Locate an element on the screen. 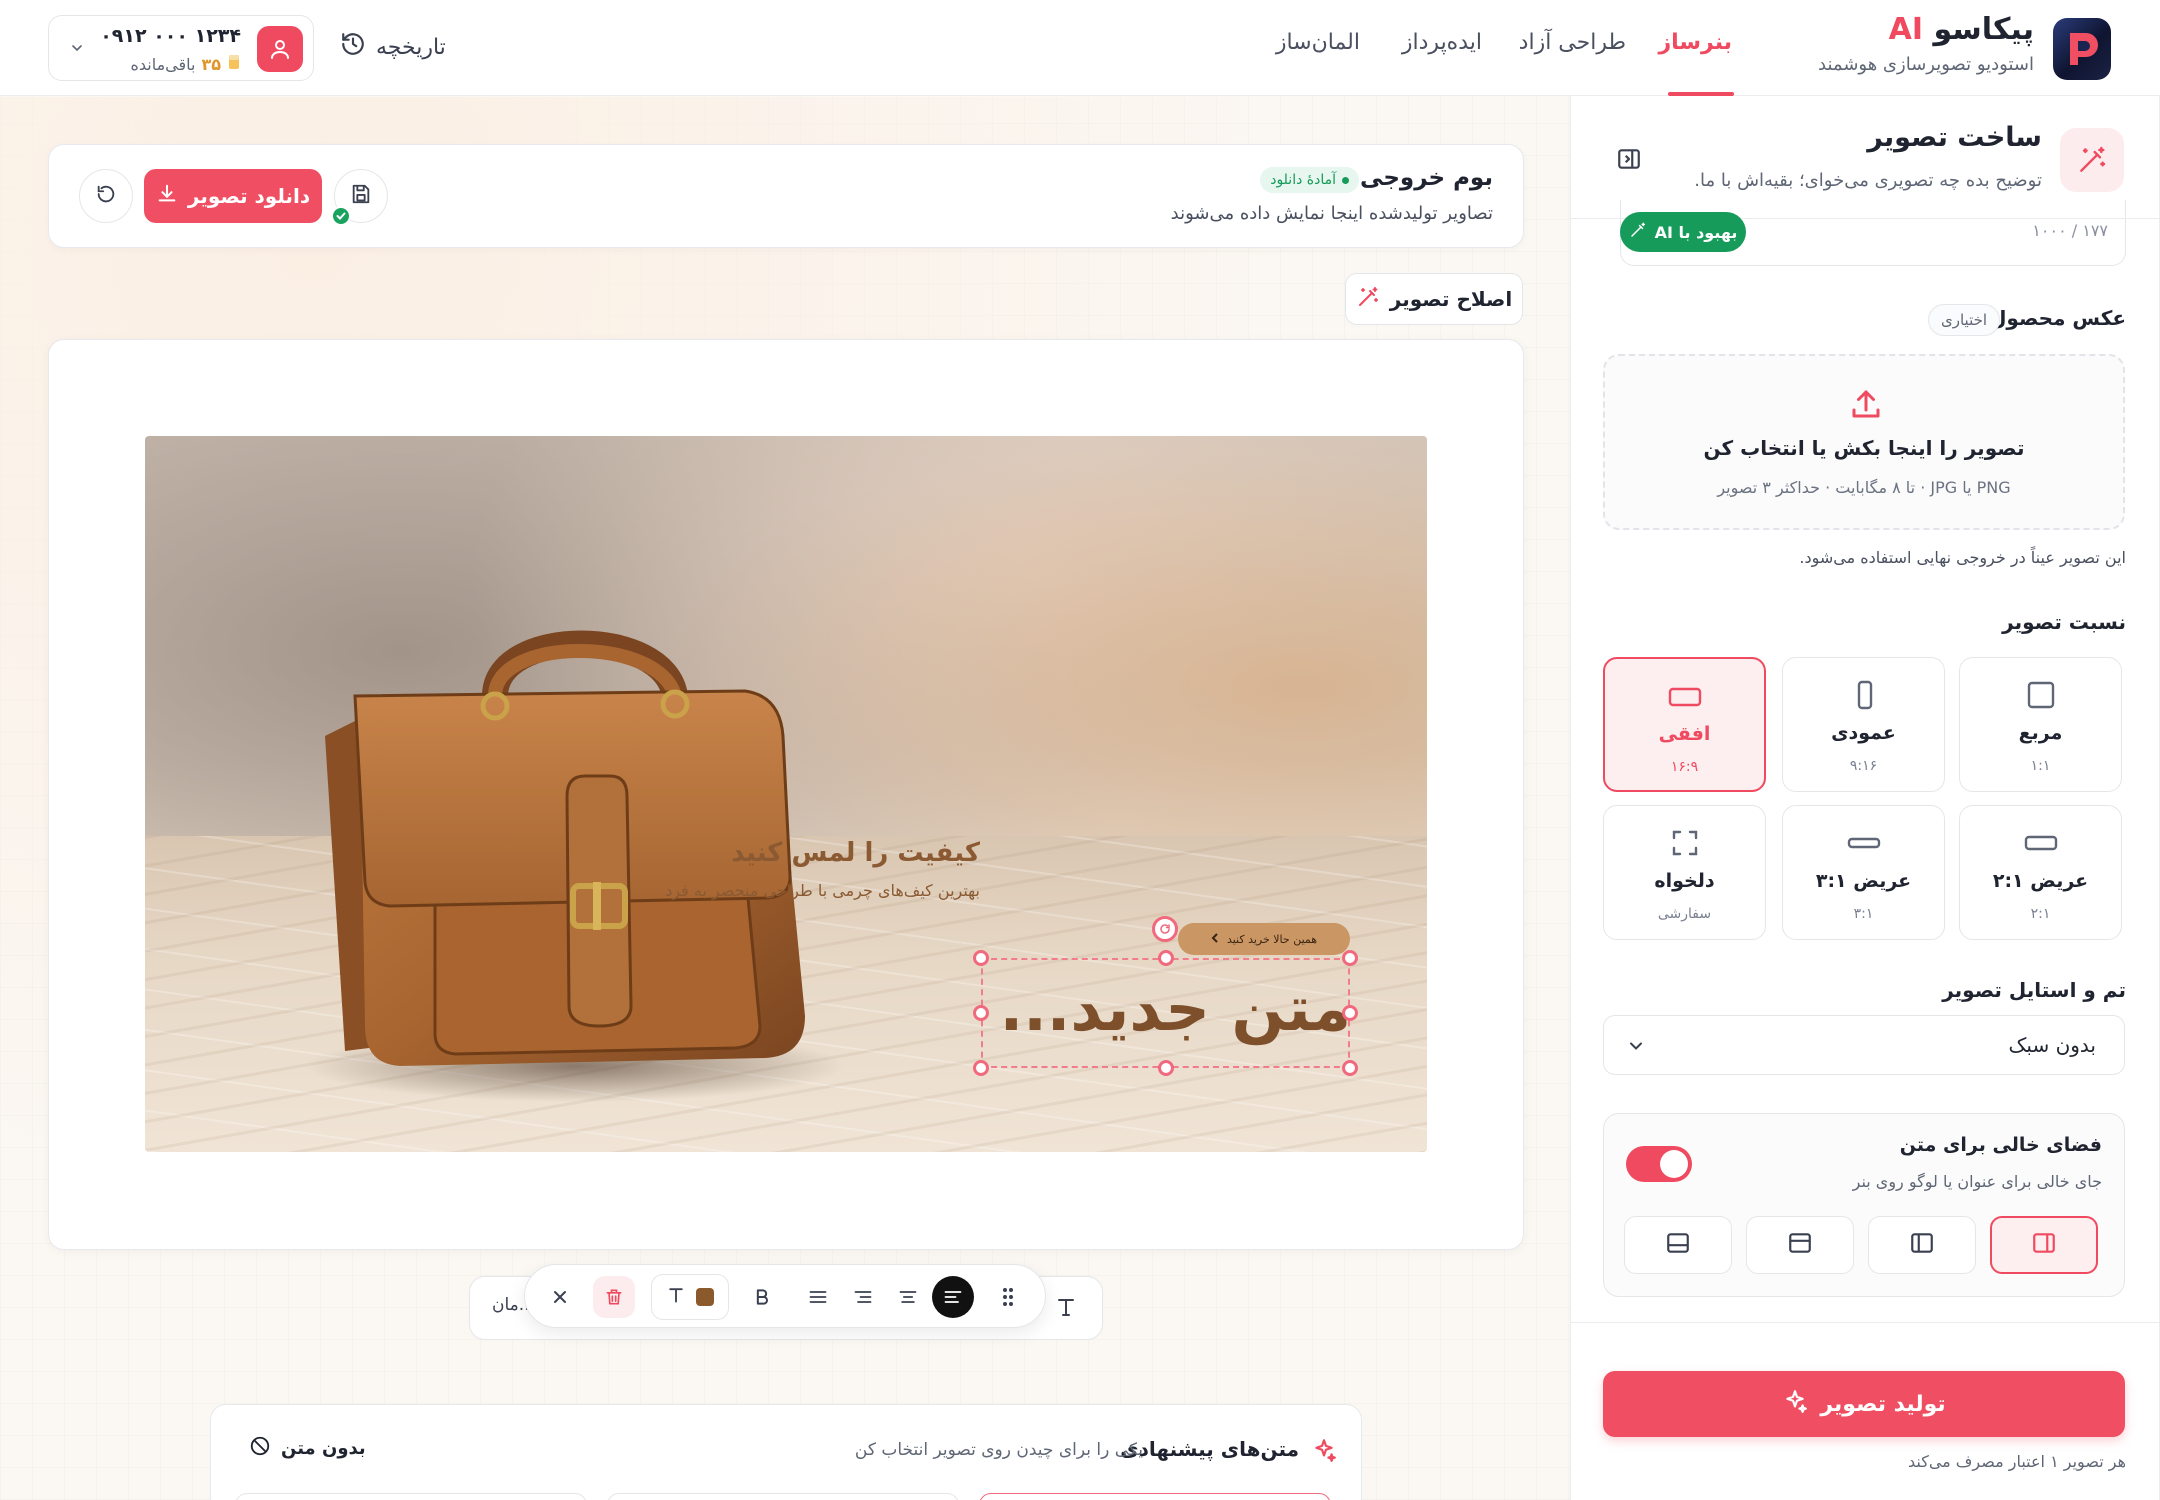 The width and height of the screenshot is (2160, 1500). edit-image-button: اصلاح تصویر is located at coordinates (1434, 299).